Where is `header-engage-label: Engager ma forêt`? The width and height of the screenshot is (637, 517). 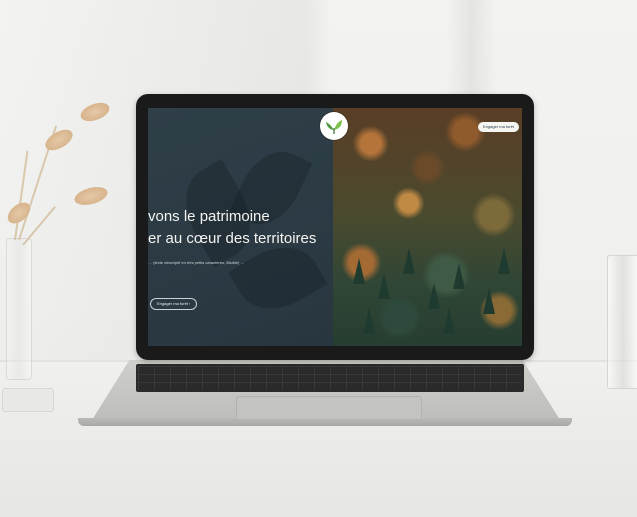 header-engage-label: Engager ma forêt is located at coordinates (498, 126).